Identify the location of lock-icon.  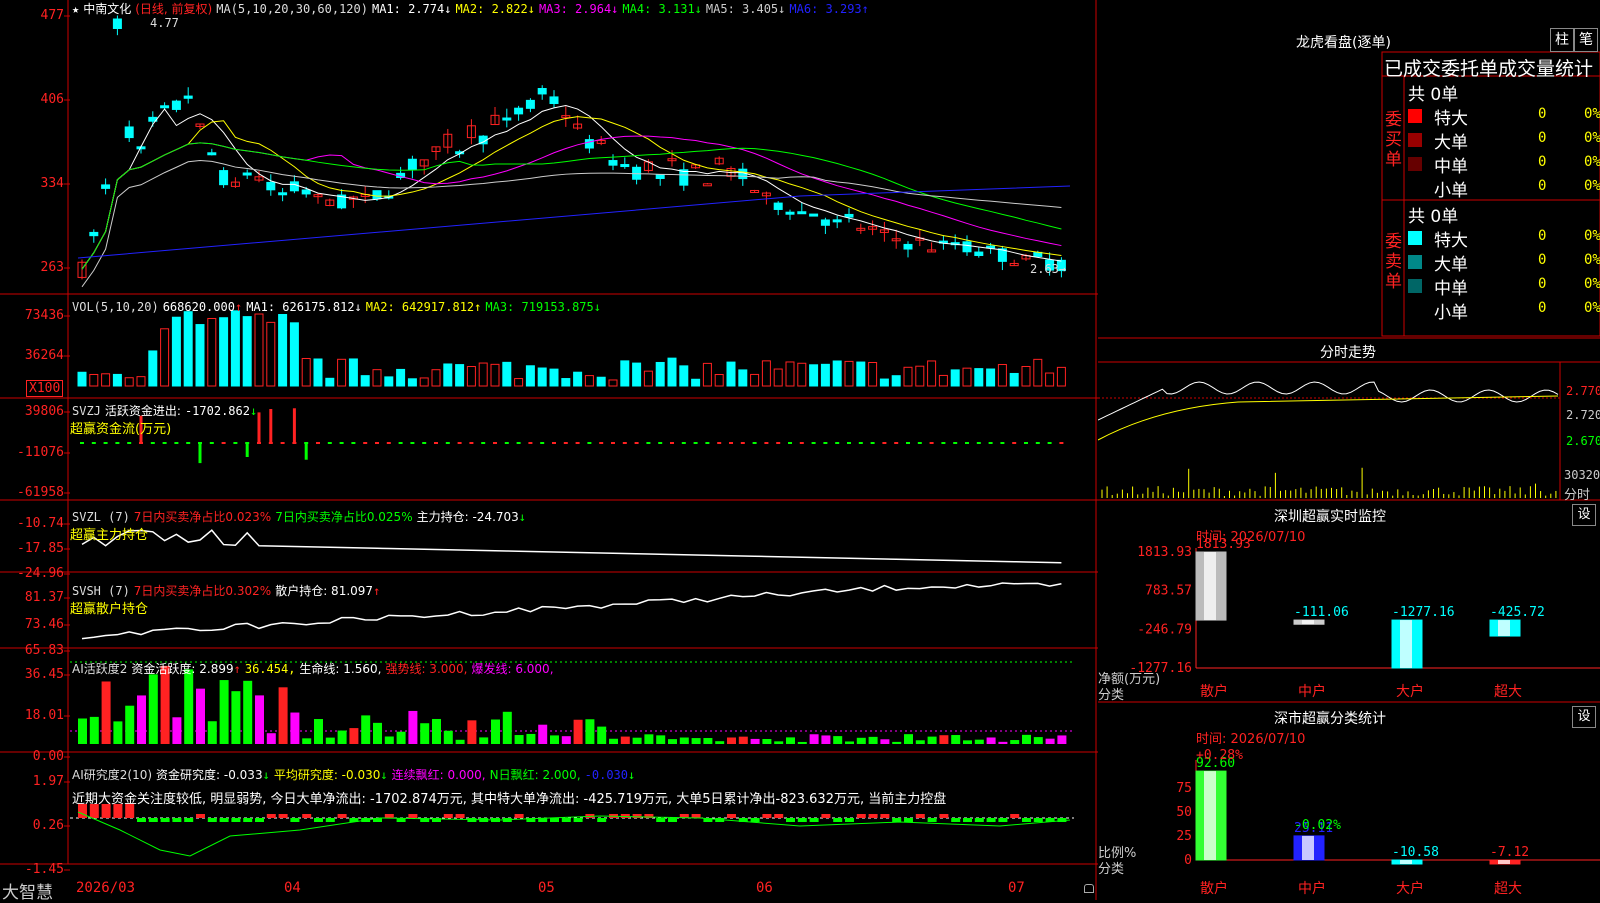
(1089, 888).